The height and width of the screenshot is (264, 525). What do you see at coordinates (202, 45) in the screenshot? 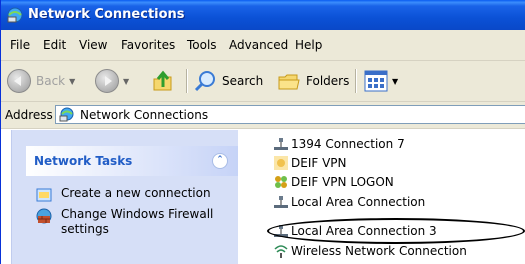
I see `menu-tools: Tools` at bounding box center [202, 45].